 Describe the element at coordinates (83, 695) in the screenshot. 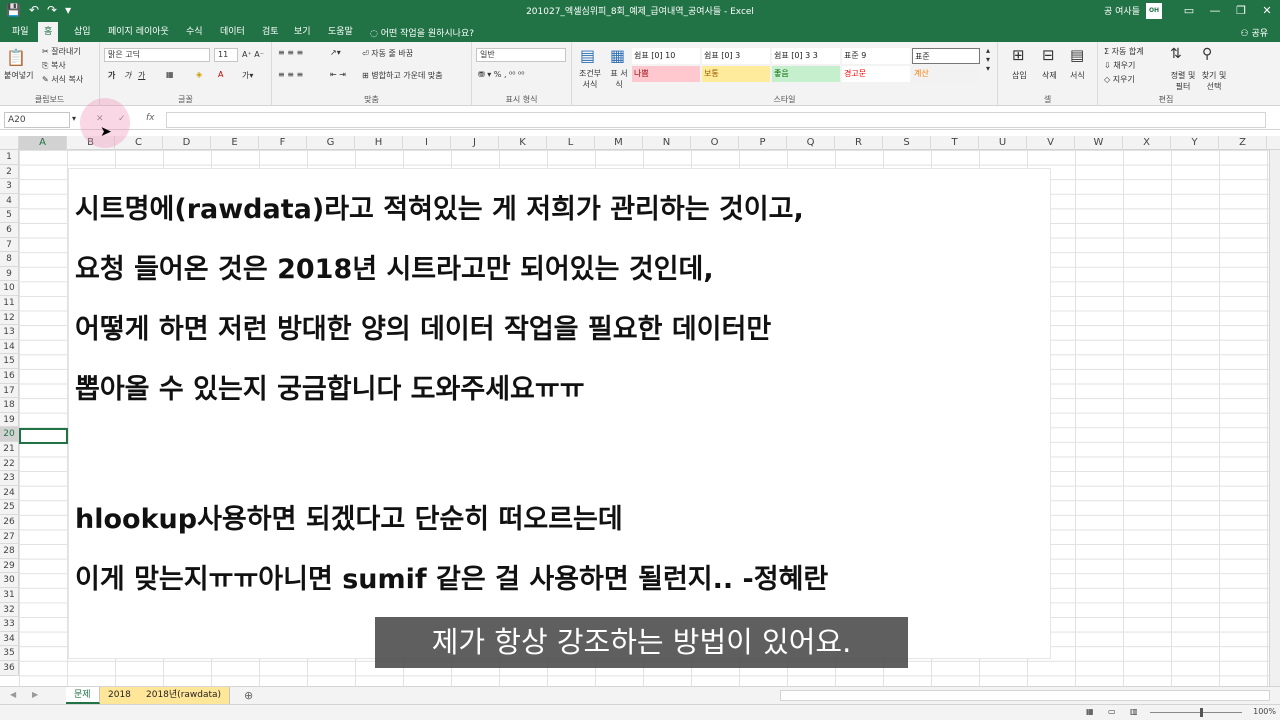

I see `sheet-tab-problem: 문제` at that location.